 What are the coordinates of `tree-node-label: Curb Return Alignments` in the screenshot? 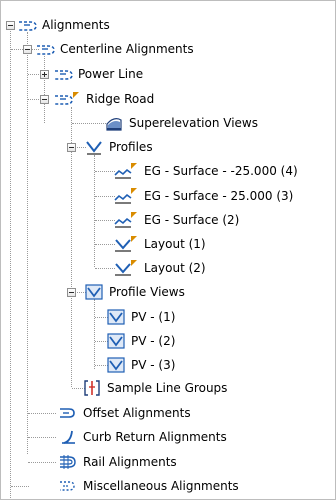 It's located at (155, 437).